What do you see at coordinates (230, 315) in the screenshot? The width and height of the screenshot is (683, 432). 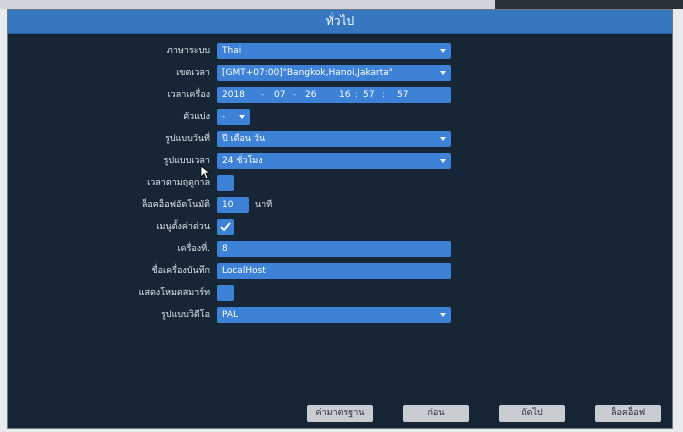 I see `video-standard-value: PAL` at bounding box center [230, 315].